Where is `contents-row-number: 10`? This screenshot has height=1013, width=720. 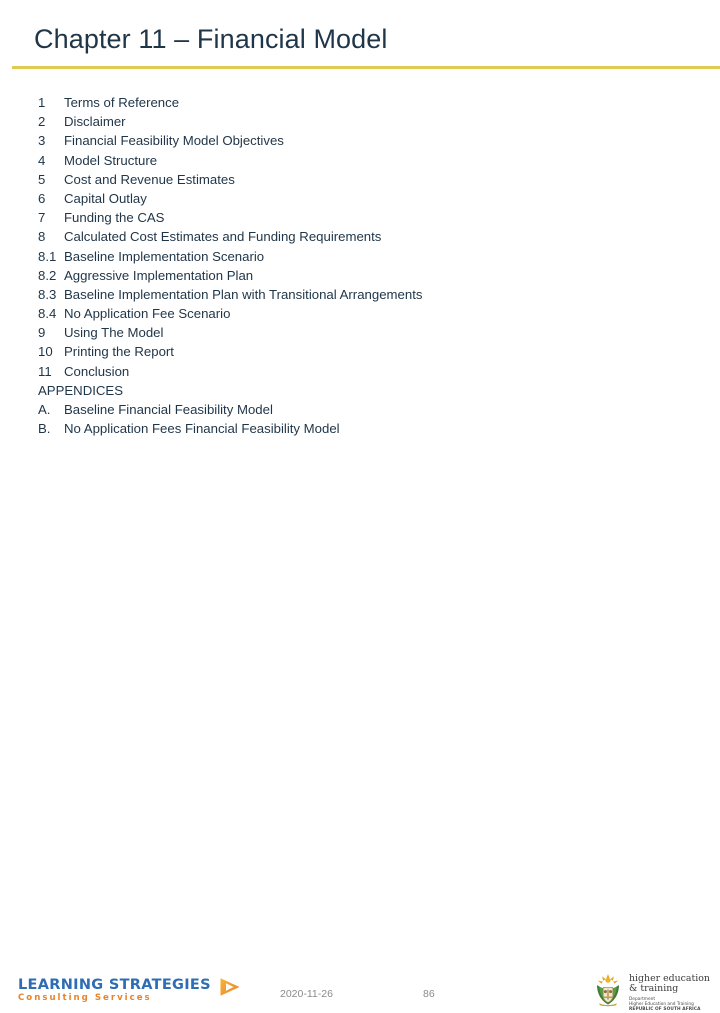
contents-row-number: 10 is located at coordinates (45, 352).